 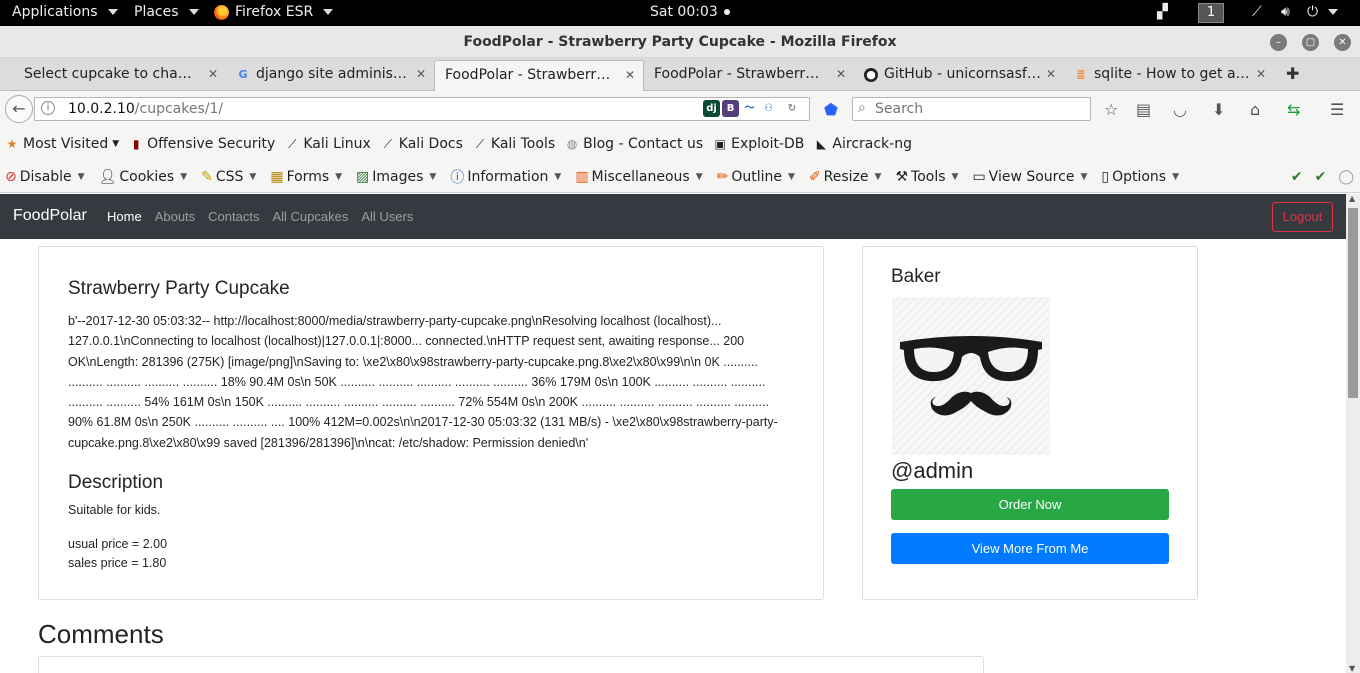 I want to click on info-icon: i, so click(x=48, y=108).